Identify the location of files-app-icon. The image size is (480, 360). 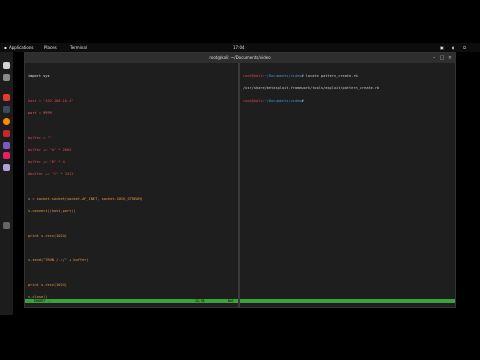
(6, 77).